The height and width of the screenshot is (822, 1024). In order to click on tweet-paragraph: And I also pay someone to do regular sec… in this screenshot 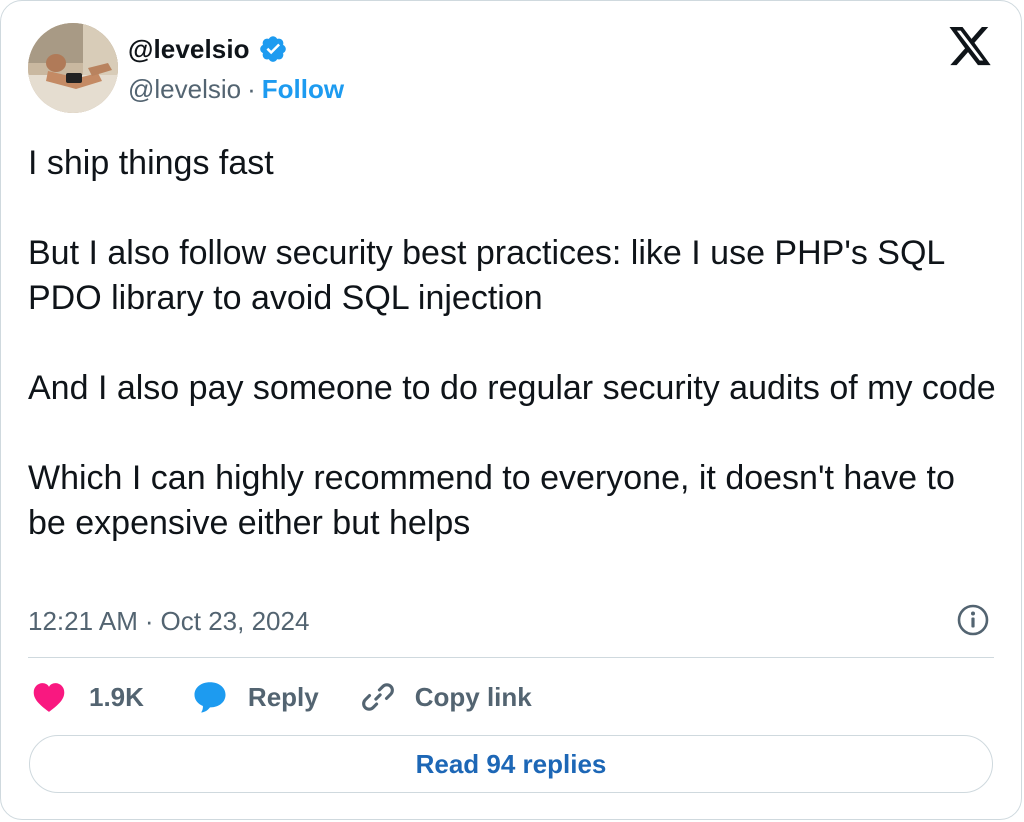, I will do `click(512, 388)`.